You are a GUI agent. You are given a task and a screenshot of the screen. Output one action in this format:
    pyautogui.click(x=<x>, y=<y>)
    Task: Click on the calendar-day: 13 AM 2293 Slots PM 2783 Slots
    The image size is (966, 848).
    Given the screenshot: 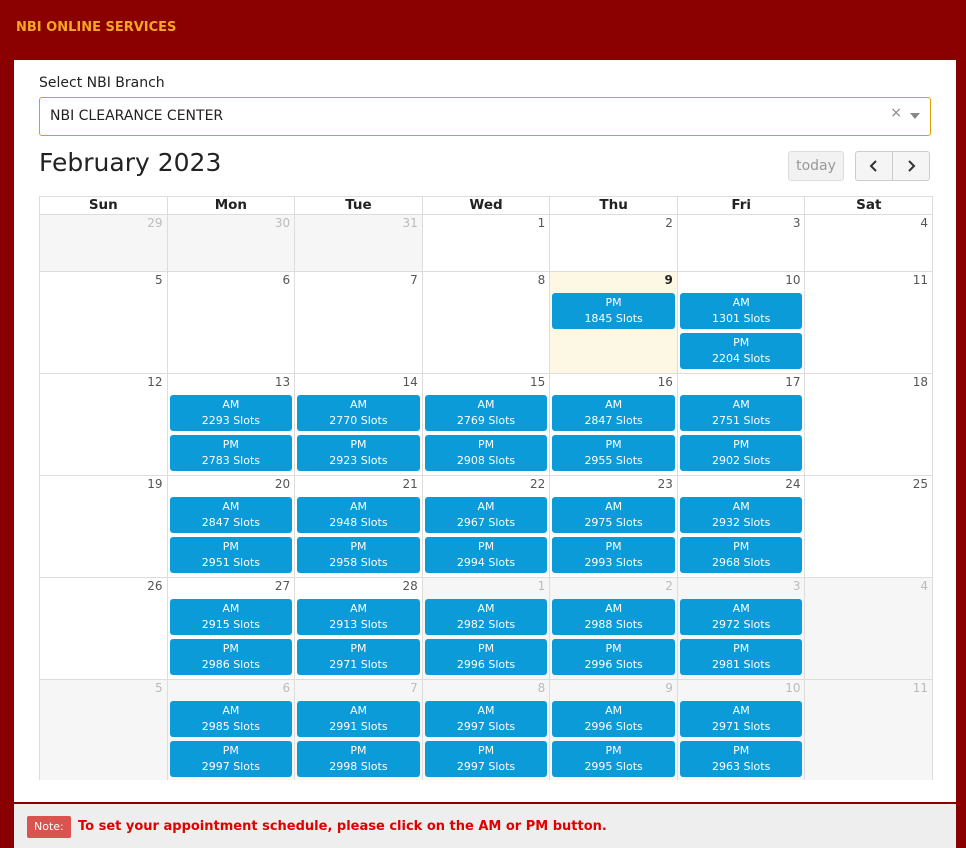 What is the action you would take?
    pyautogui.click(x=231, y=424)
    